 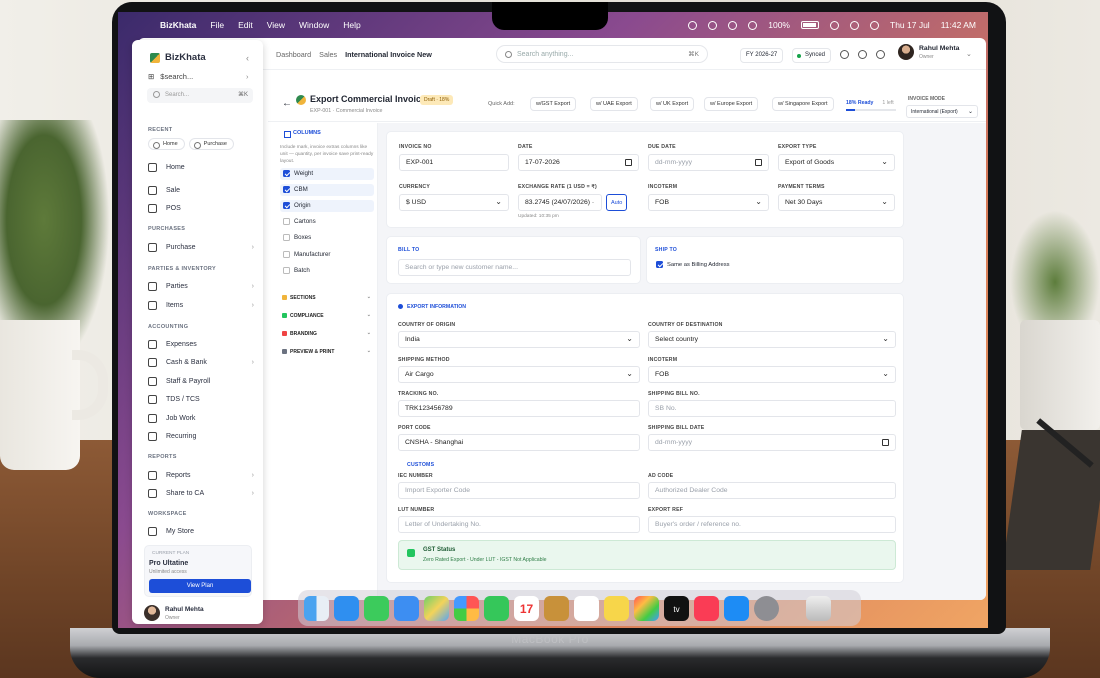 I want to click on shipping-bill-date-input: dd-mm-yyyy, so click(x=772, y=442).